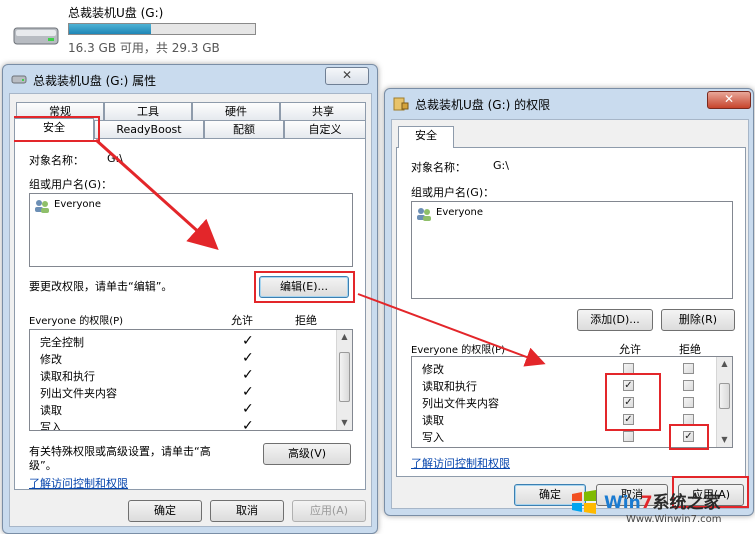  What do you see at coordinates (19, 79) in the screenshot?
I see `drive-title-icon` at bounding box center [19, 79].